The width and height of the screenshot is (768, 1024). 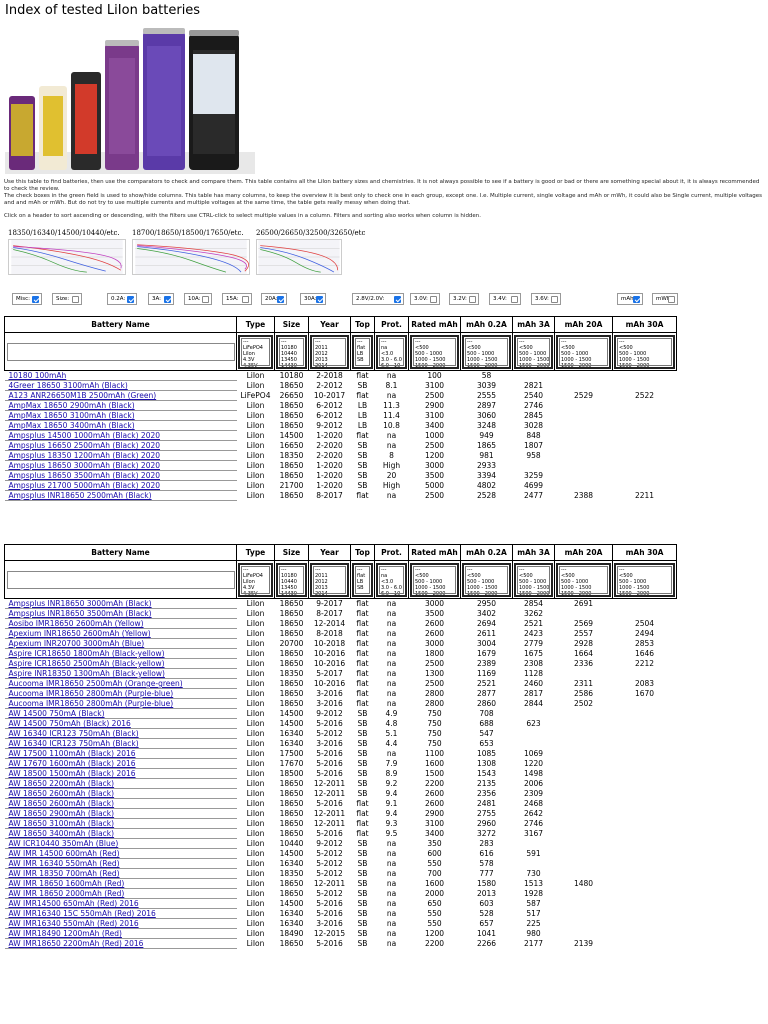 What do you see at coordinates (64, 843) in the screenshot?
I see `battery-name-link: AW ICR10440 350mAh (Blue)` at bounding box center [64, 843].